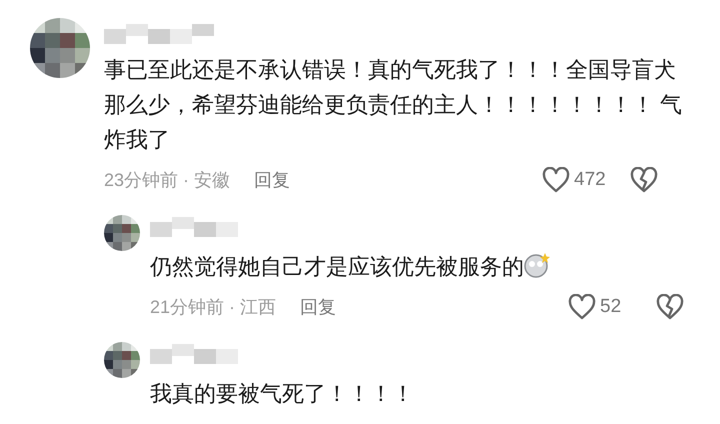  What do you see at coordinates (611, 306) in the screenshot?
I see `like-count: 52` at bounding box center [611, 306].